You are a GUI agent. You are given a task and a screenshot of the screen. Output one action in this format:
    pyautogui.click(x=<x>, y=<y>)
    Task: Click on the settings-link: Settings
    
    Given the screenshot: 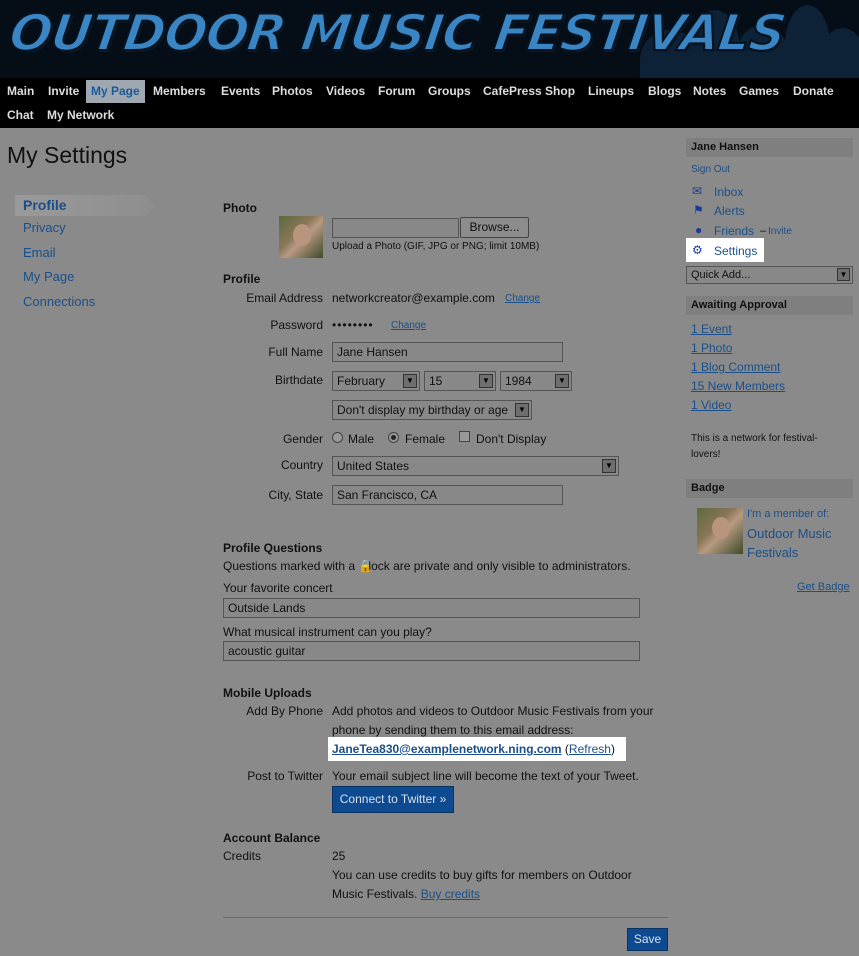 What is the action you would take?
    pyautogui.click(x=735, y=251)
    